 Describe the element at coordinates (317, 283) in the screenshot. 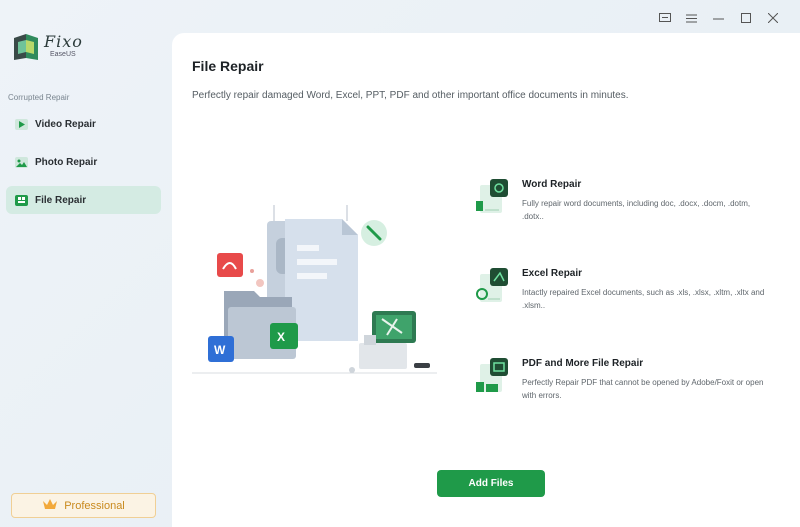

I see `file-repair-illustration: W X` at that location.